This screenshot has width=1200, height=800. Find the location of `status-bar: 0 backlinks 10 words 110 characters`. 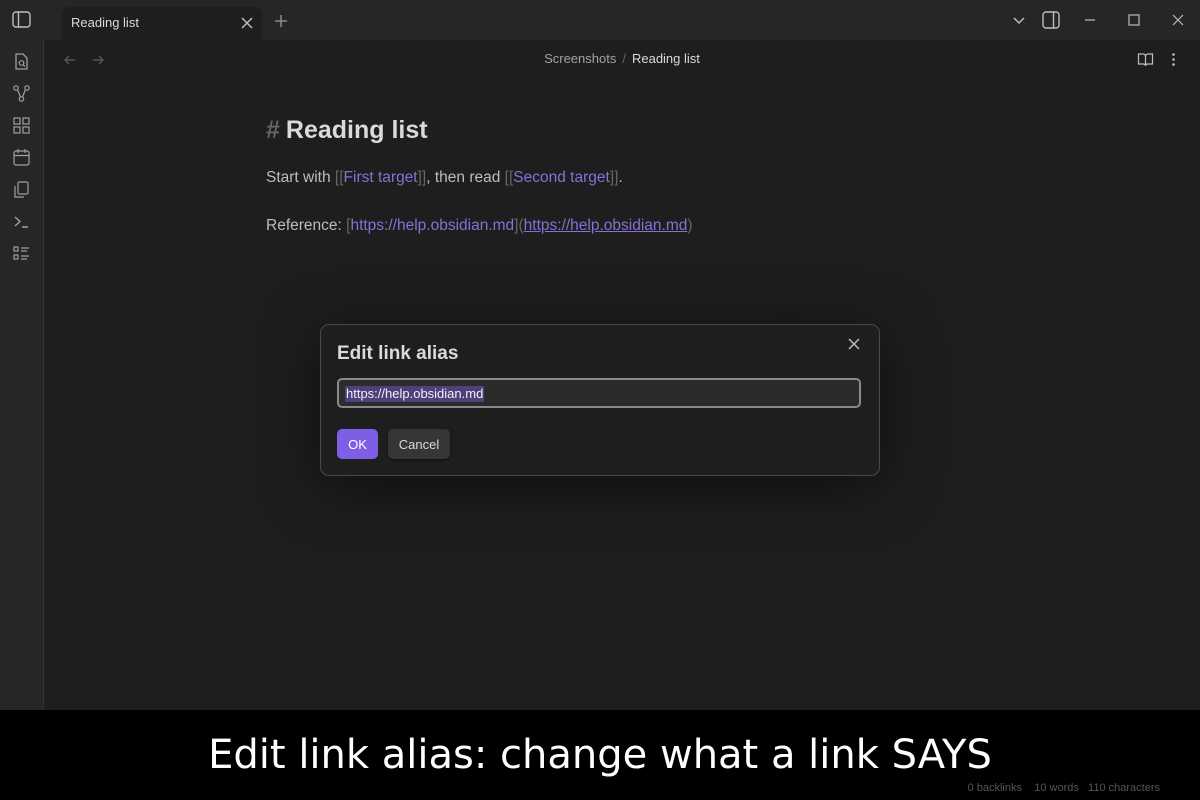

status-bar: 0 backlinks 10 words 110 characters is located at coordinates (1064, 788).